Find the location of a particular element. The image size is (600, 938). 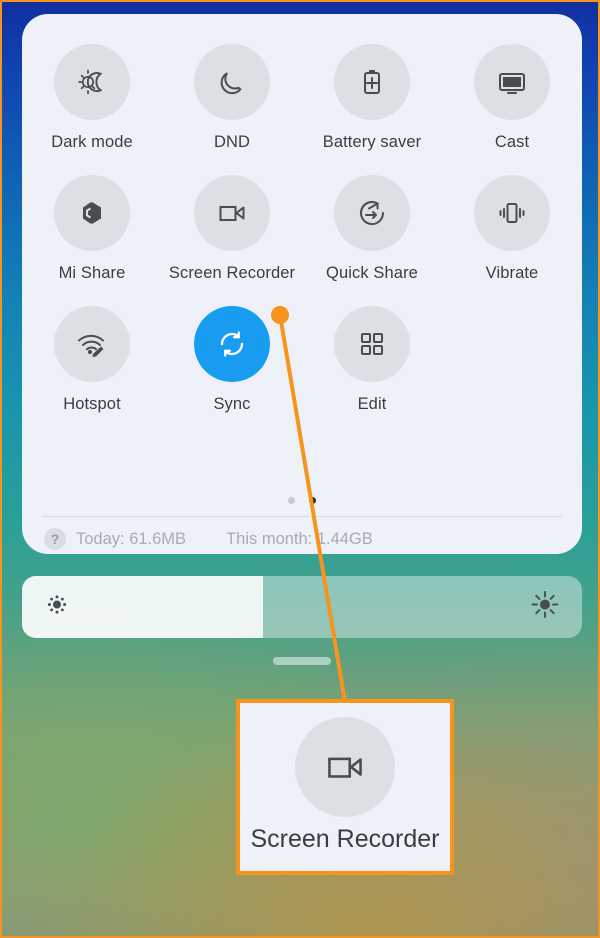

data-usage-month: This month: 1.44GB is located at coordinates (299, 538).